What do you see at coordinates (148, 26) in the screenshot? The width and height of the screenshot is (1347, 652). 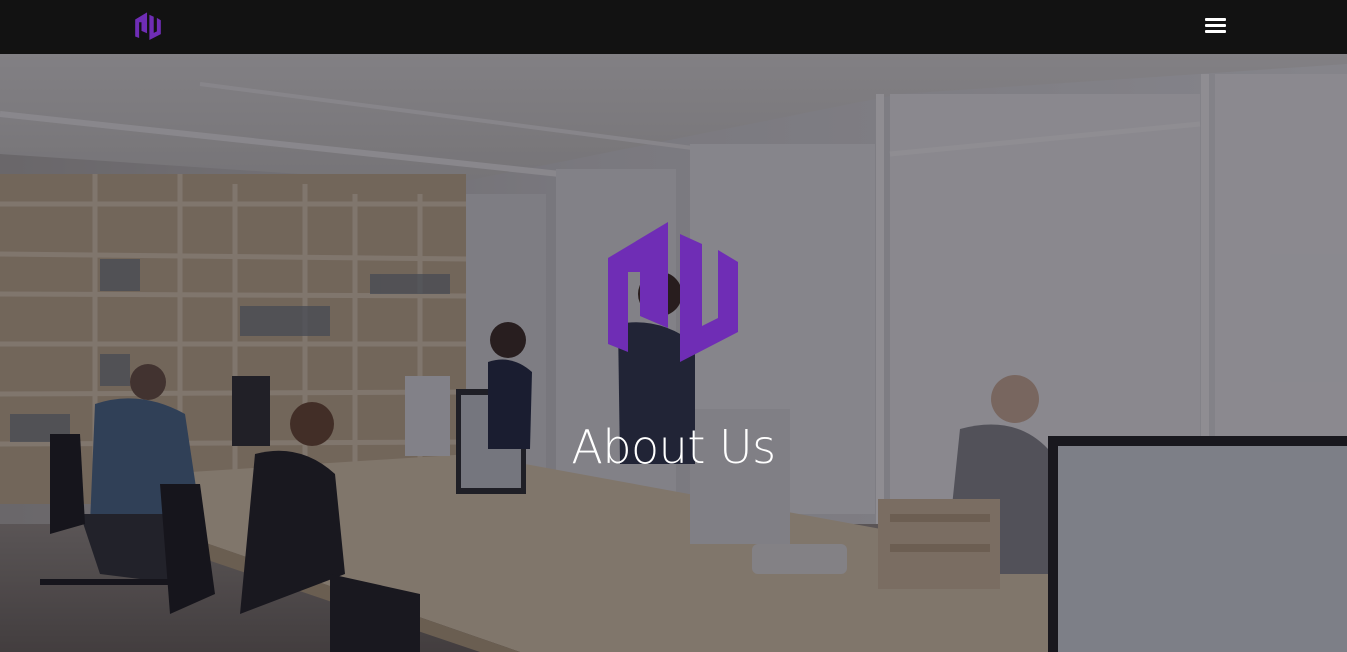 I see `brand-logo-icon` at bounding box center [148, 26].